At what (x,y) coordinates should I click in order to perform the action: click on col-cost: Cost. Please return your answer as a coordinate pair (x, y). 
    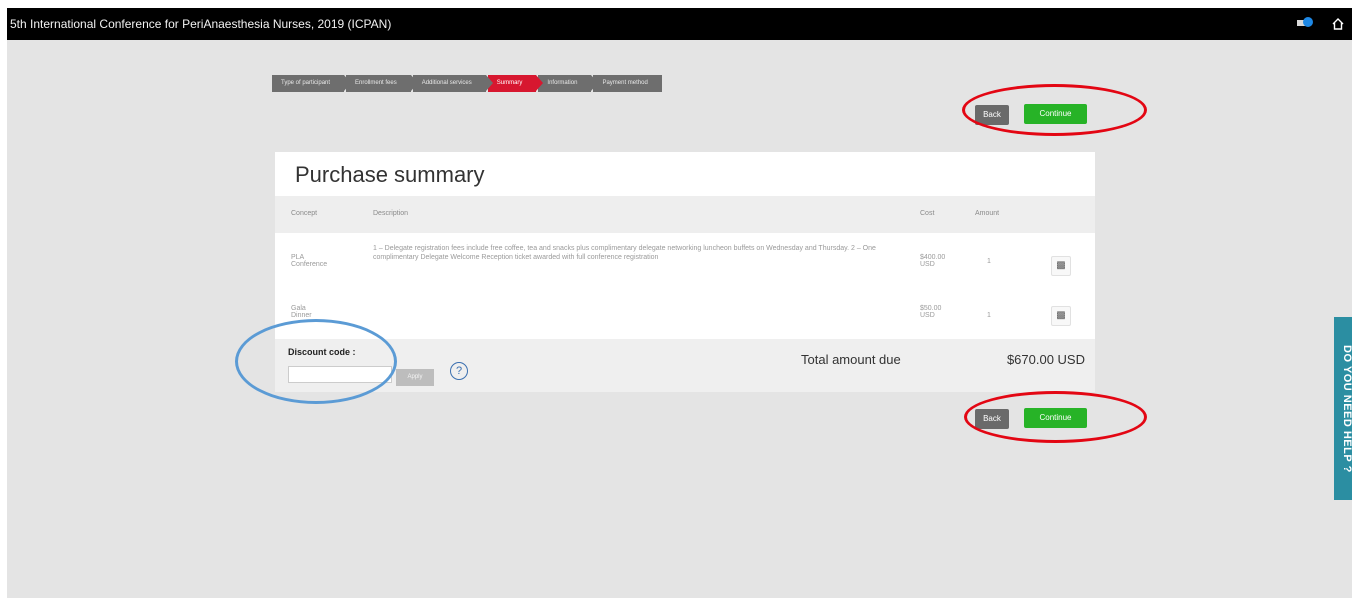
    Looking at the image, I should click on (927, 213).